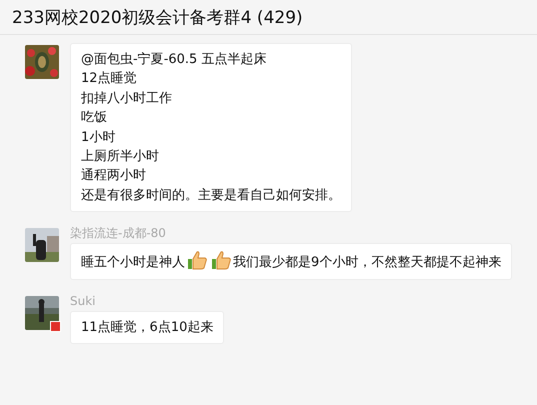 The image size is (537, 405). Describe the element at coordinates (120, 156) in the screenshot. I see `message-text: 上厕所半小时` at that location.